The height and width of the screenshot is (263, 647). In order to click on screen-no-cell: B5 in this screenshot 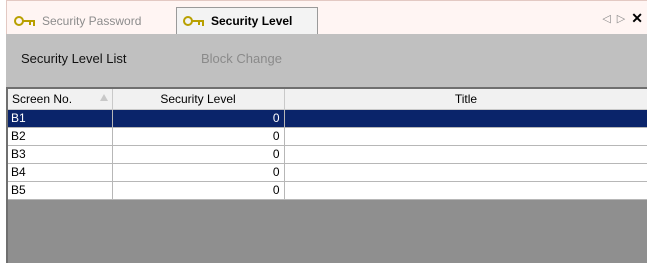, I will do `click(60, 190)`.